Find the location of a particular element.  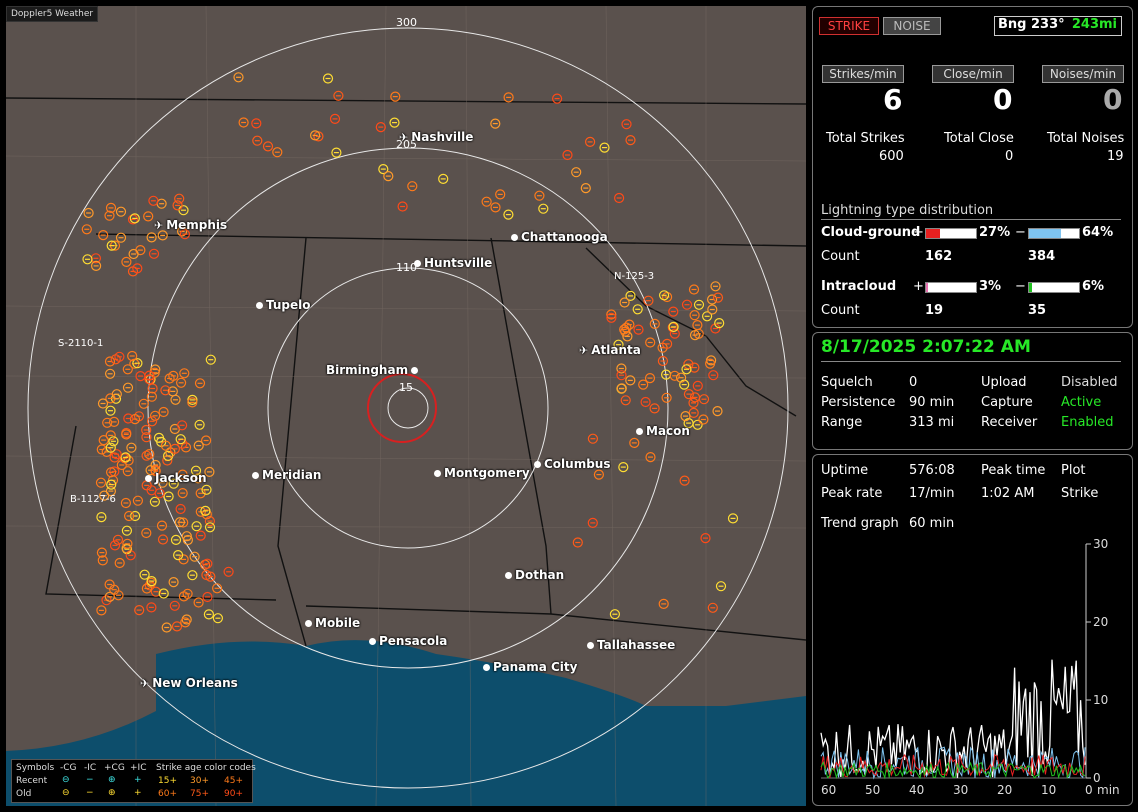

legend-age-45: 45+ is located at coordinates (233, 781).